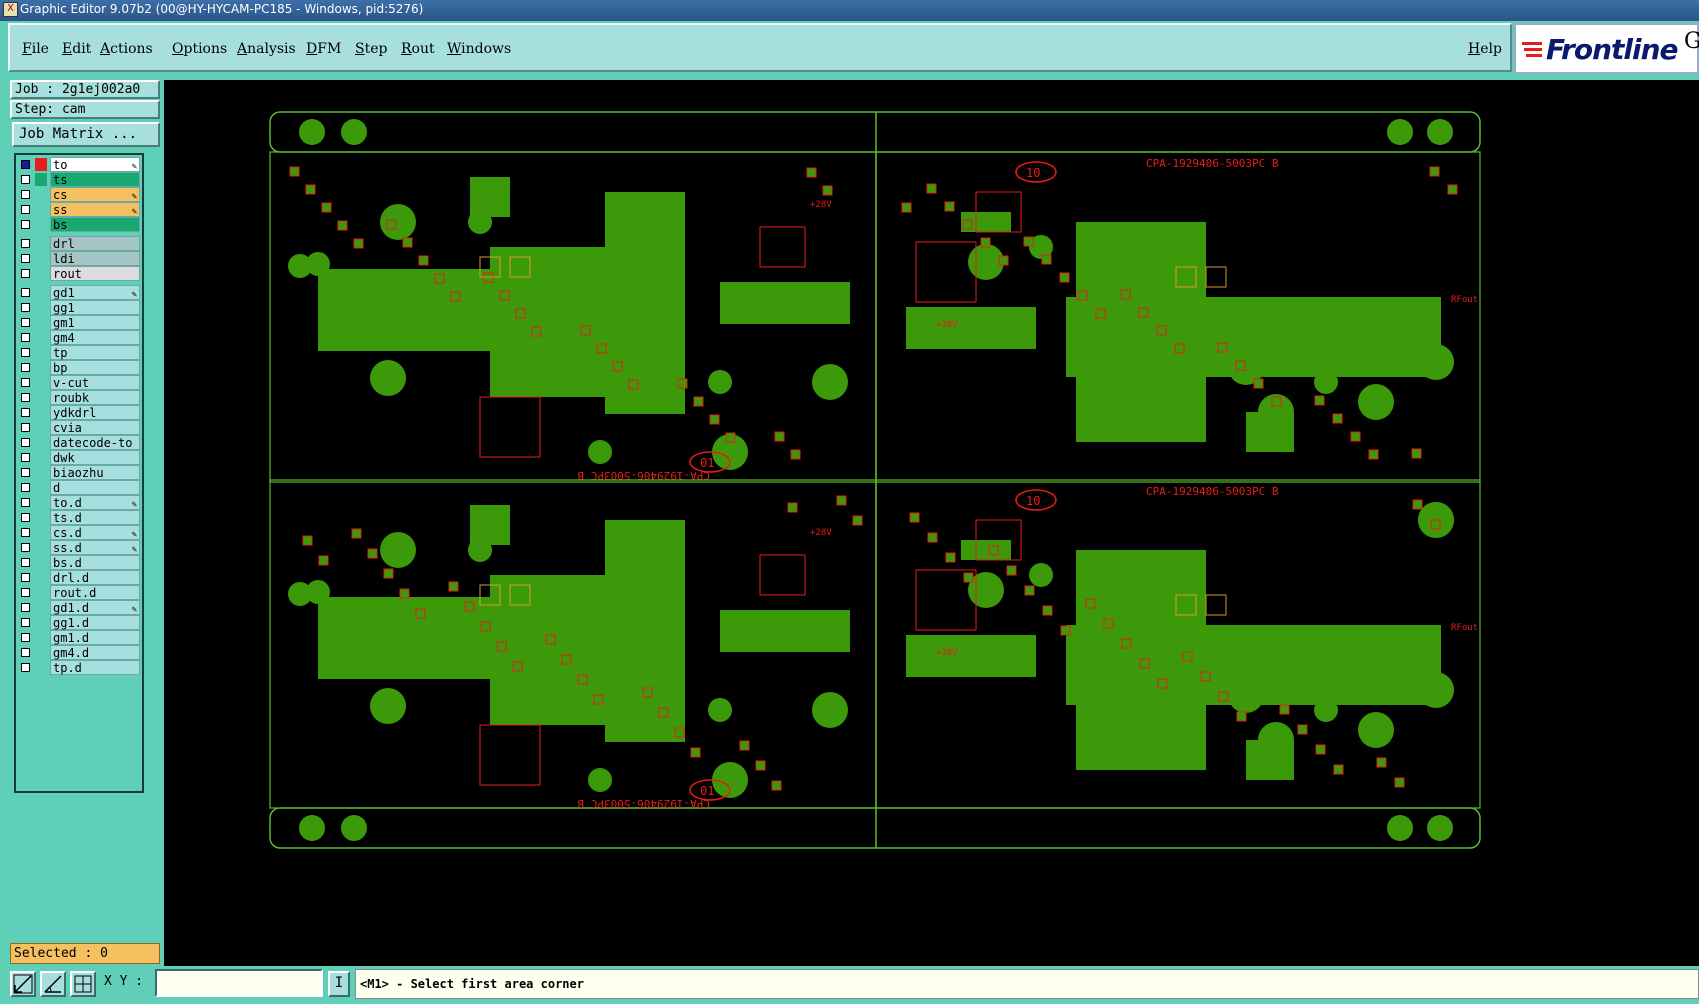 The height and width of the screenshot is (1004, 1699). What do you see at coordinates (79, 532) in the screenshot?
I see `layer-row: cs.d ✎` at bounding box center [79, 532].